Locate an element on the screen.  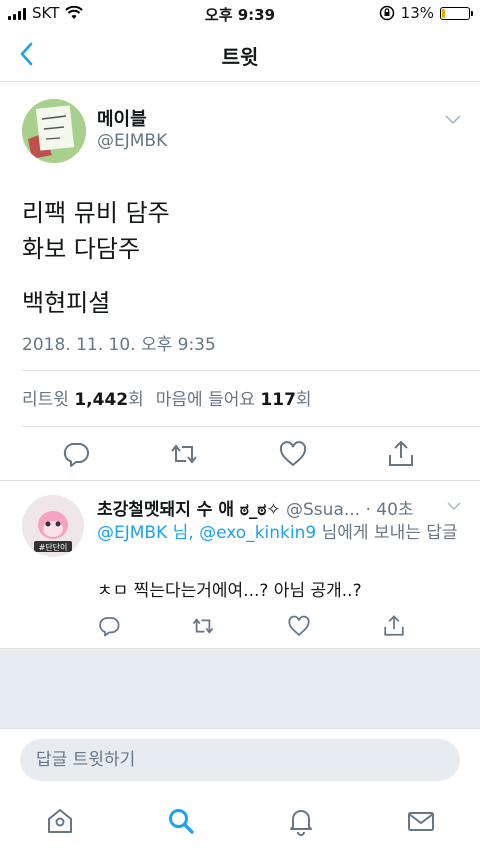
status-right: 13% is located at coordinates (426, 13).